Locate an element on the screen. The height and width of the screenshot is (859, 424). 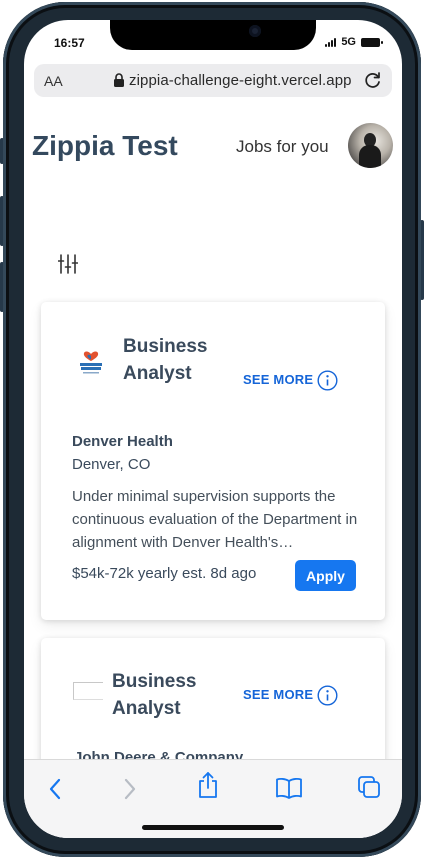
status-indicators: 5G is located at coordinates (354, 42).